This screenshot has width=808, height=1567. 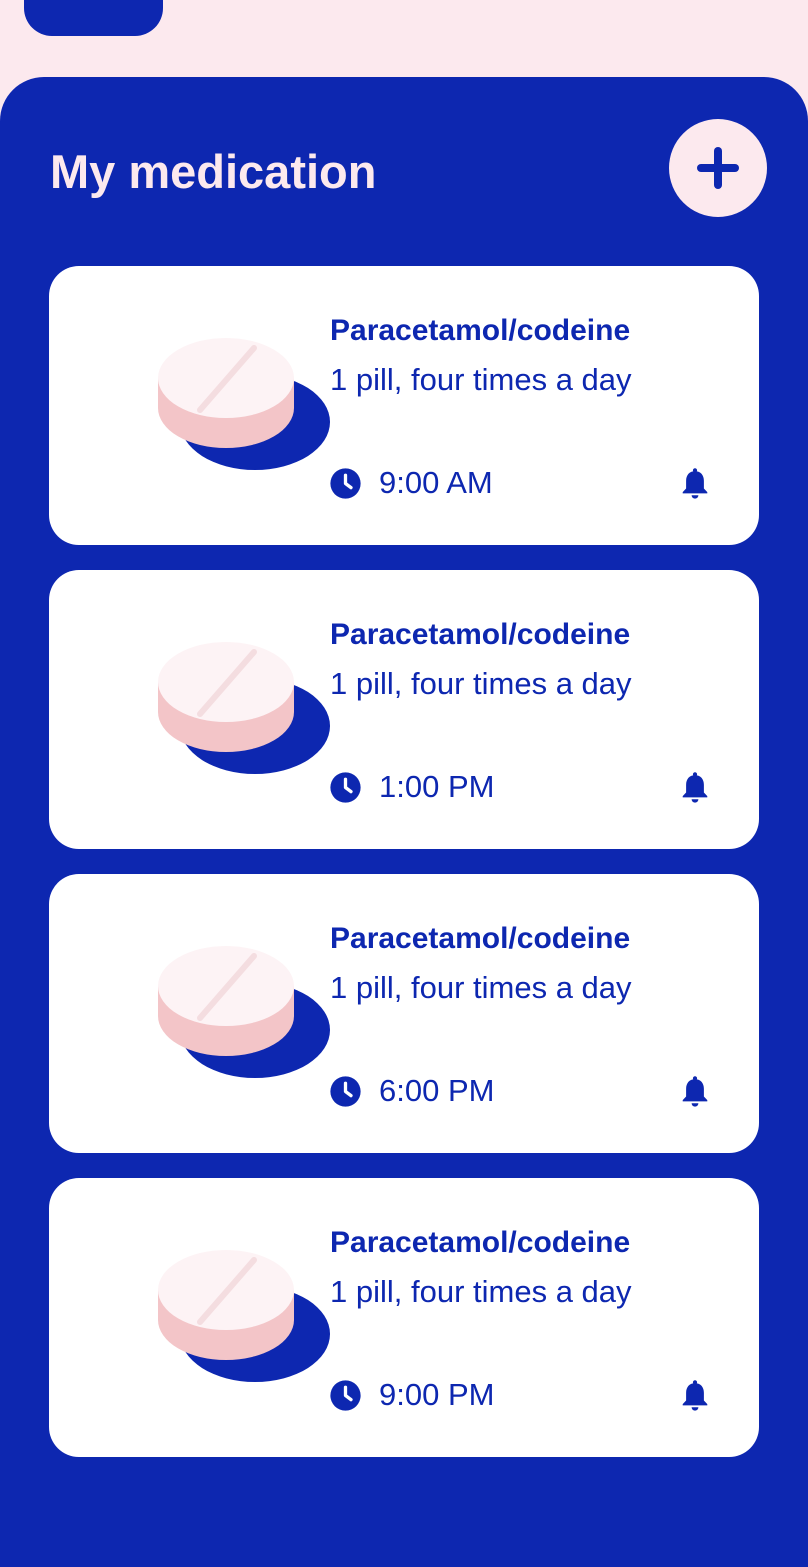 I want to click on plus-icon, so click(x=718, y=168).